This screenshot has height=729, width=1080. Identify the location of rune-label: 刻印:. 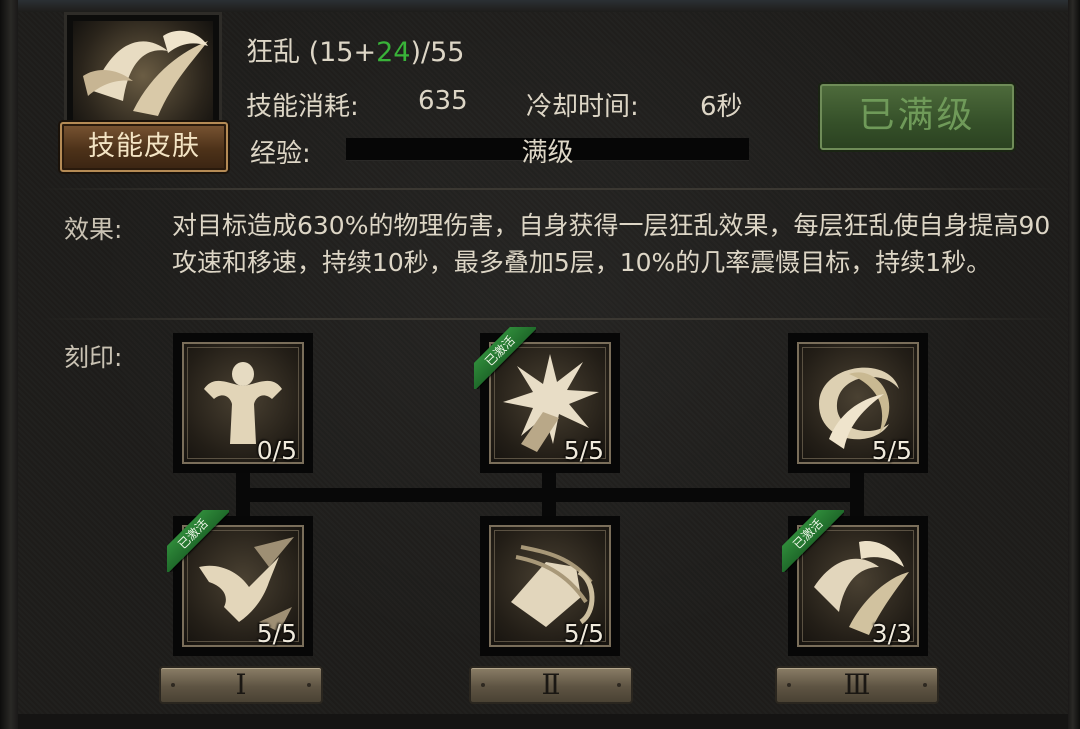
(93, 357).